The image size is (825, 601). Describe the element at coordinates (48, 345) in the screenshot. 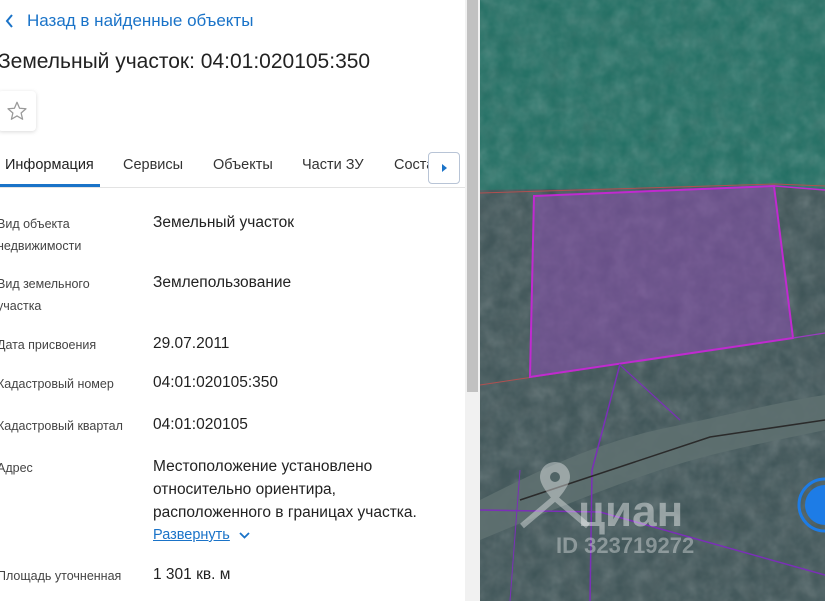

I see `field-label-date: Дата присвоения` at that location.